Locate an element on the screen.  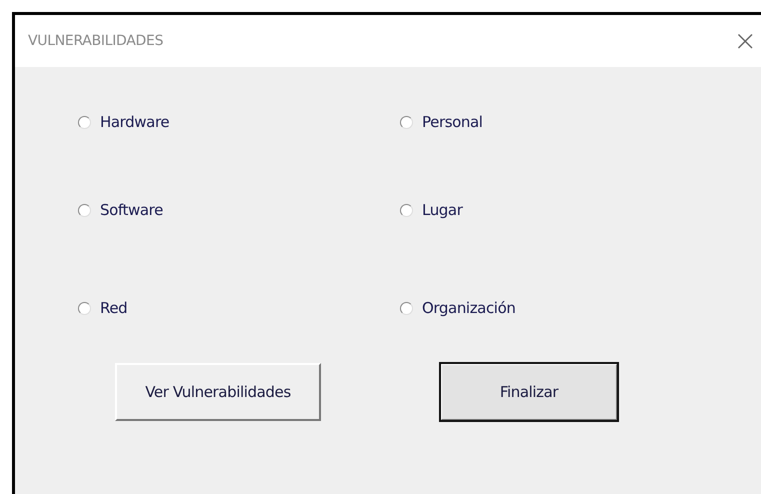
radio-option: Organización is located at coordinates (458, 308).